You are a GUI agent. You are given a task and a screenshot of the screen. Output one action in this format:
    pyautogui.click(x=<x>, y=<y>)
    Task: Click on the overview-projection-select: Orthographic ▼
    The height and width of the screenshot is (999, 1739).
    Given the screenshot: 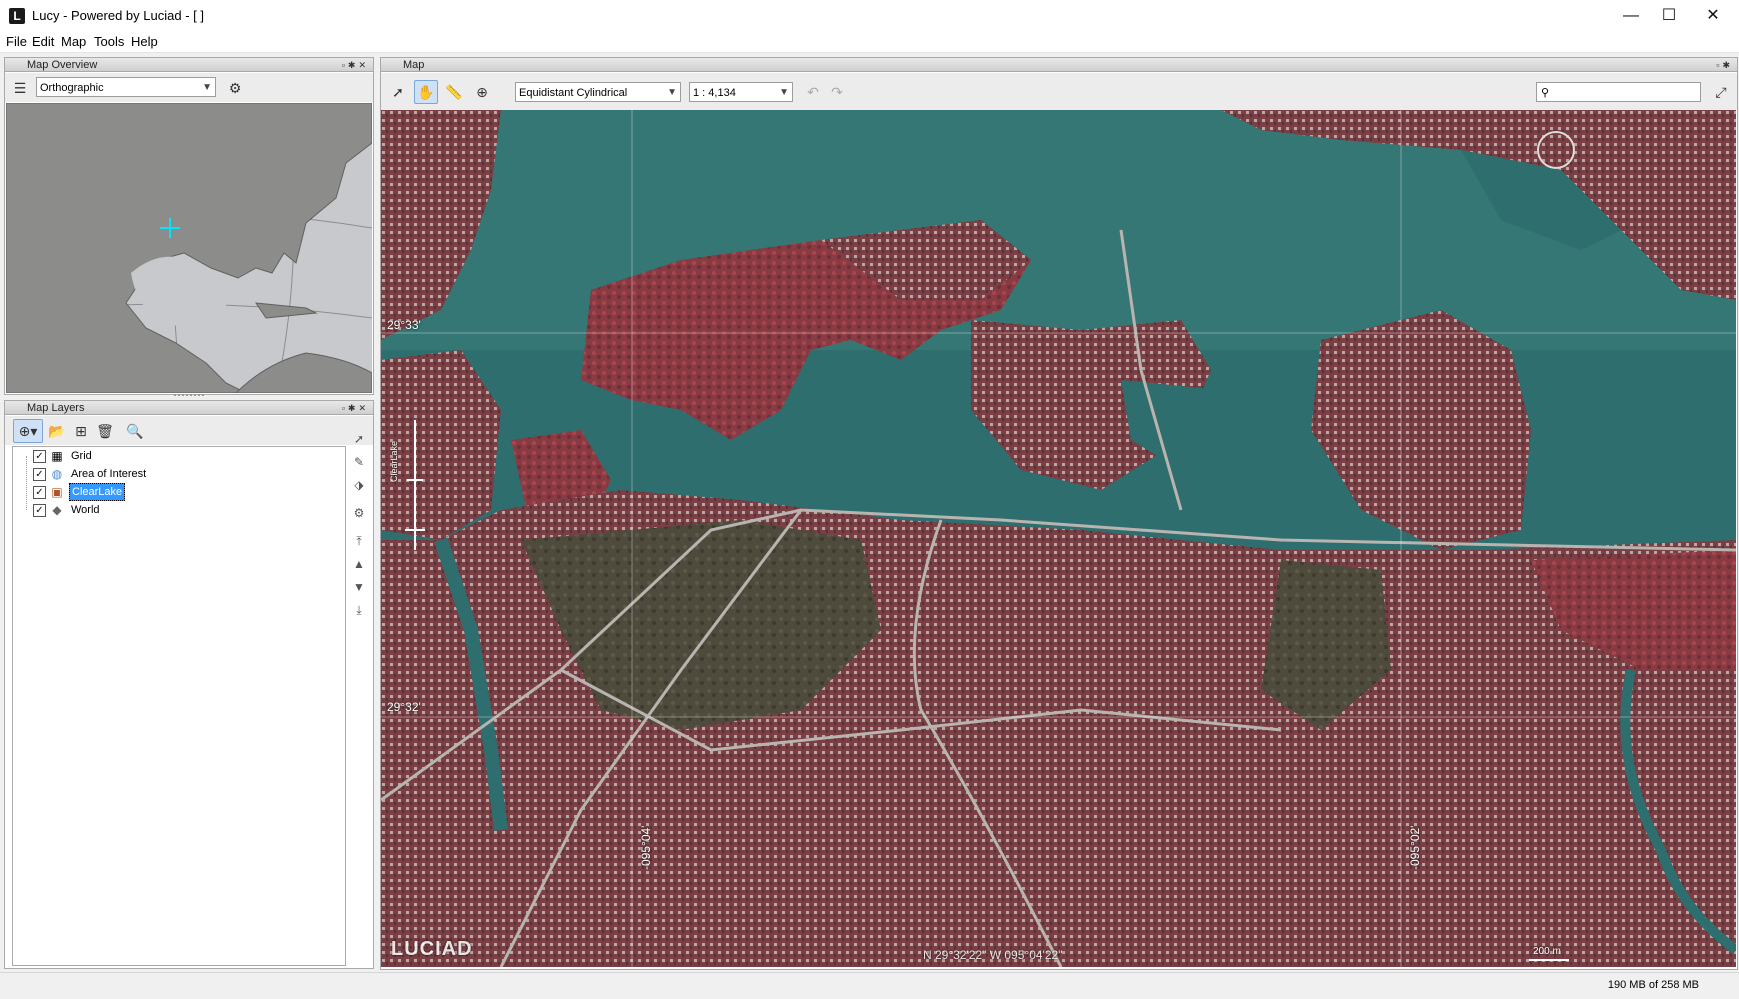 What is the action you would take?
    pyautogui.click(x=126, y=87)
    